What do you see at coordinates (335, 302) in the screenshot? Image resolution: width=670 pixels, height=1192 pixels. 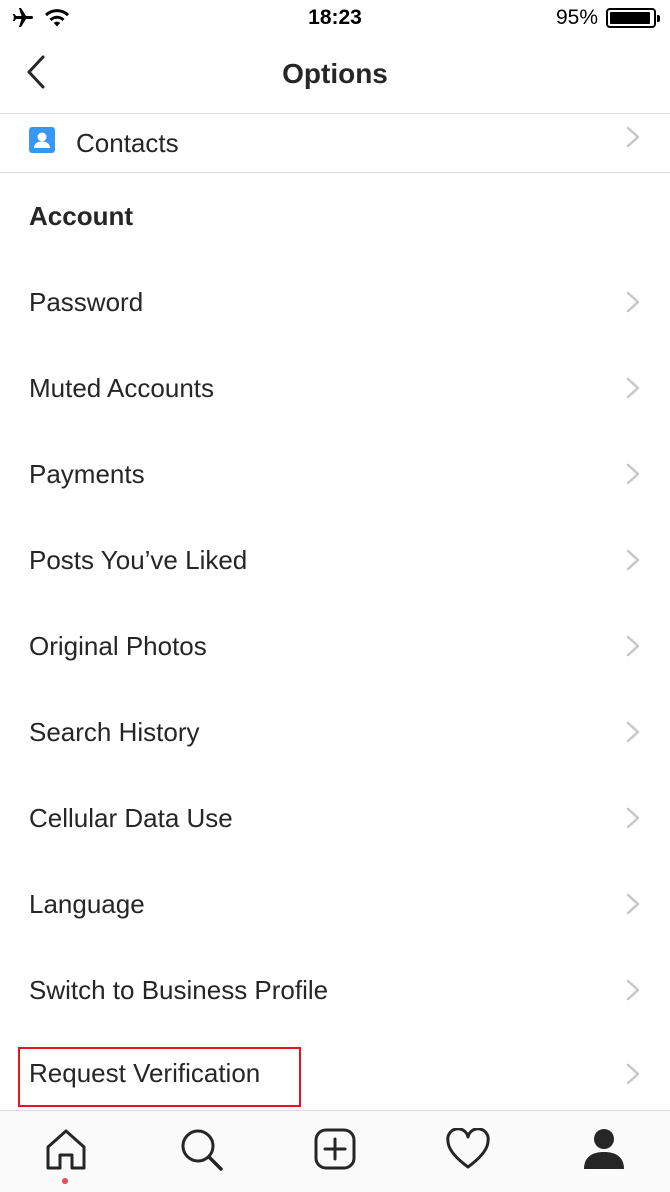 I see `password-row: Password` at bounding box center [335, 302].